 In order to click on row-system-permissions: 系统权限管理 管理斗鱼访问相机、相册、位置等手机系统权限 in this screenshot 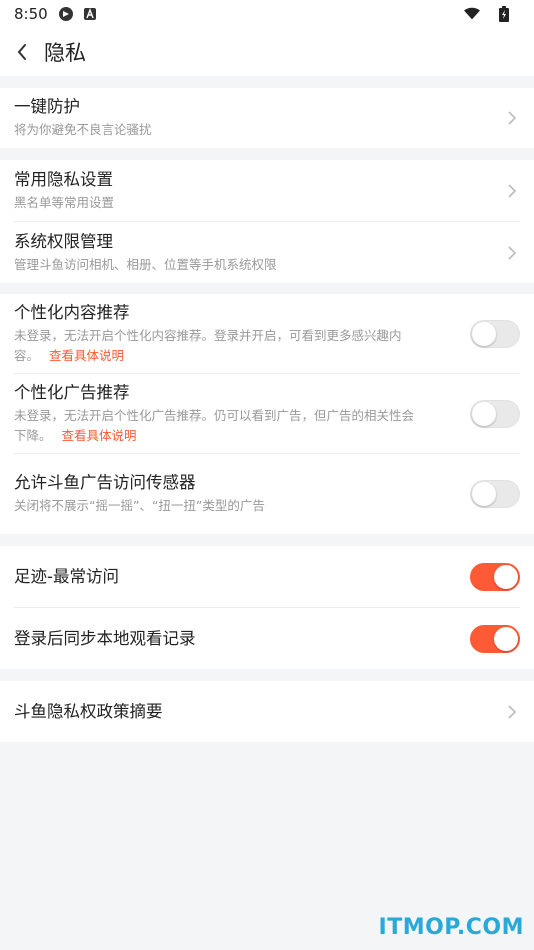, I will do `click(267, 252)`.